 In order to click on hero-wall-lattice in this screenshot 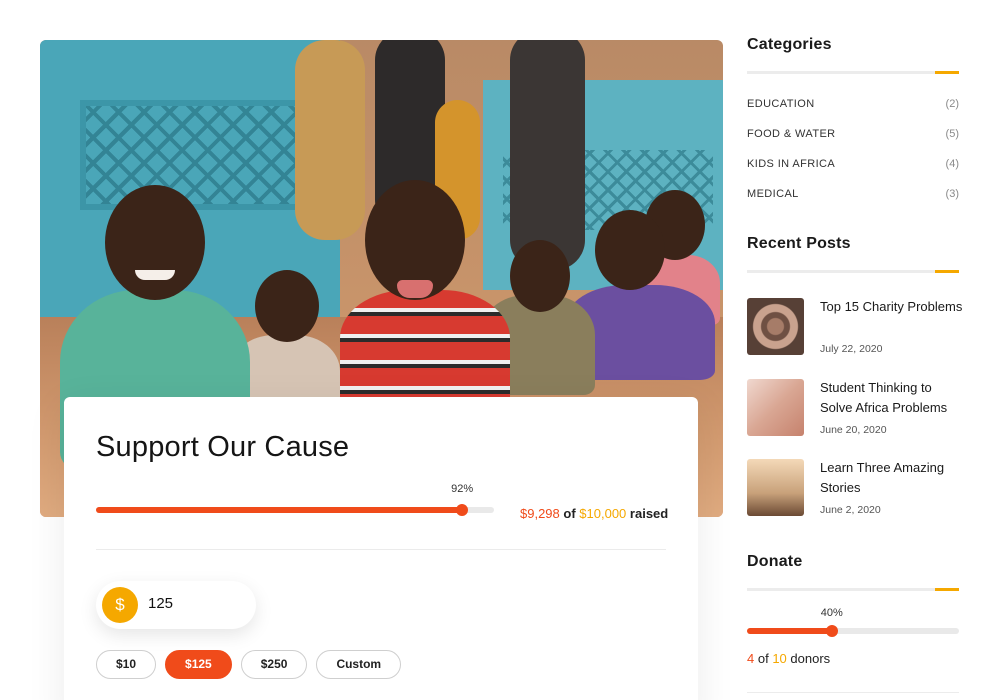, I will do `click(195, 155)`.